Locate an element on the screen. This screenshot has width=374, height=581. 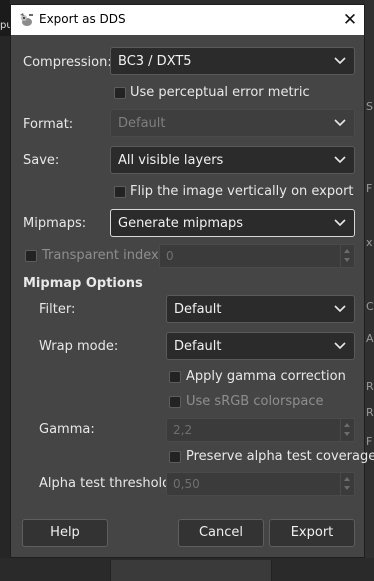
gamma-correction-checkbox is located at coordinates (175, 377).